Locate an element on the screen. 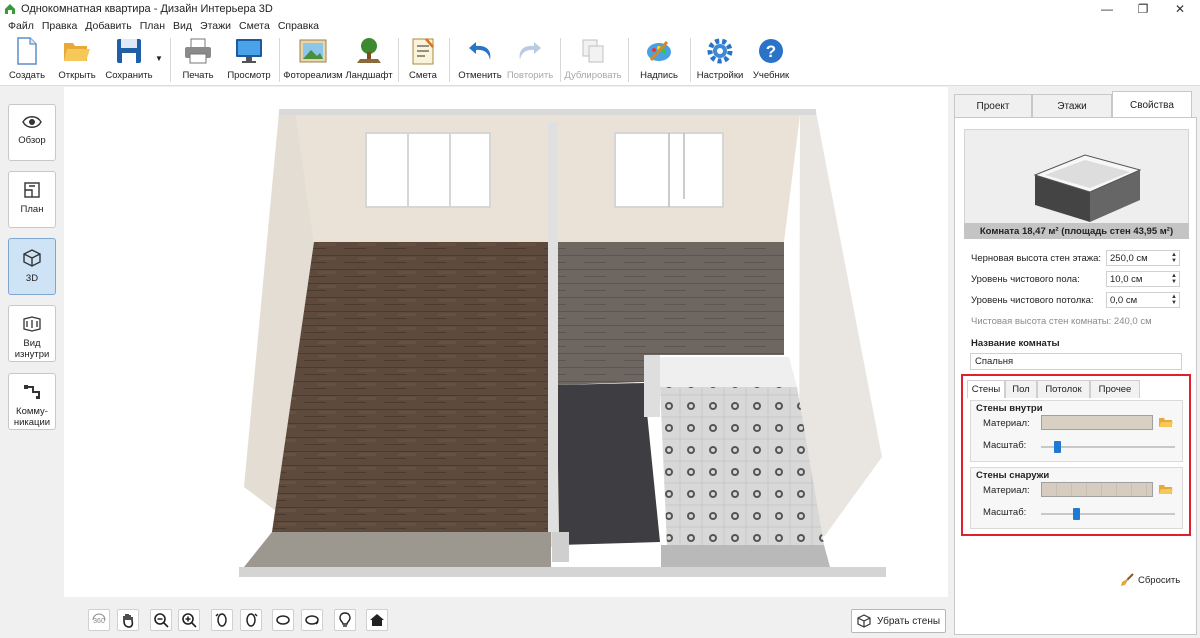  estimate-button: Смета is located at coordinates (423, 60).